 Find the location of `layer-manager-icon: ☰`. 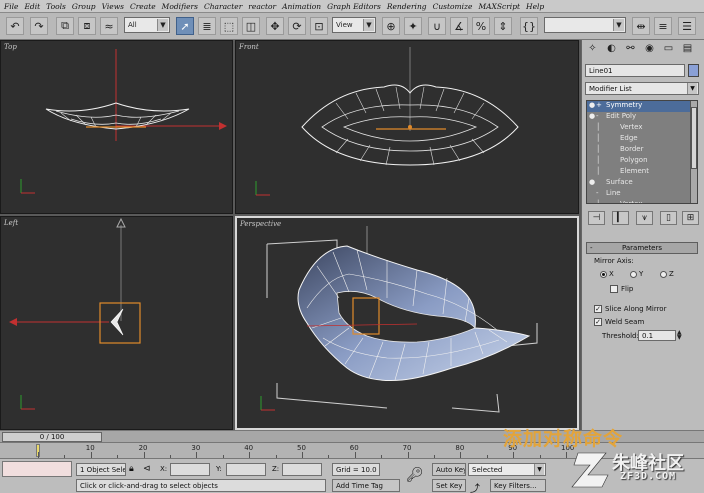

layer-manager-icon: ☰ is located at coordinates (687, 26).